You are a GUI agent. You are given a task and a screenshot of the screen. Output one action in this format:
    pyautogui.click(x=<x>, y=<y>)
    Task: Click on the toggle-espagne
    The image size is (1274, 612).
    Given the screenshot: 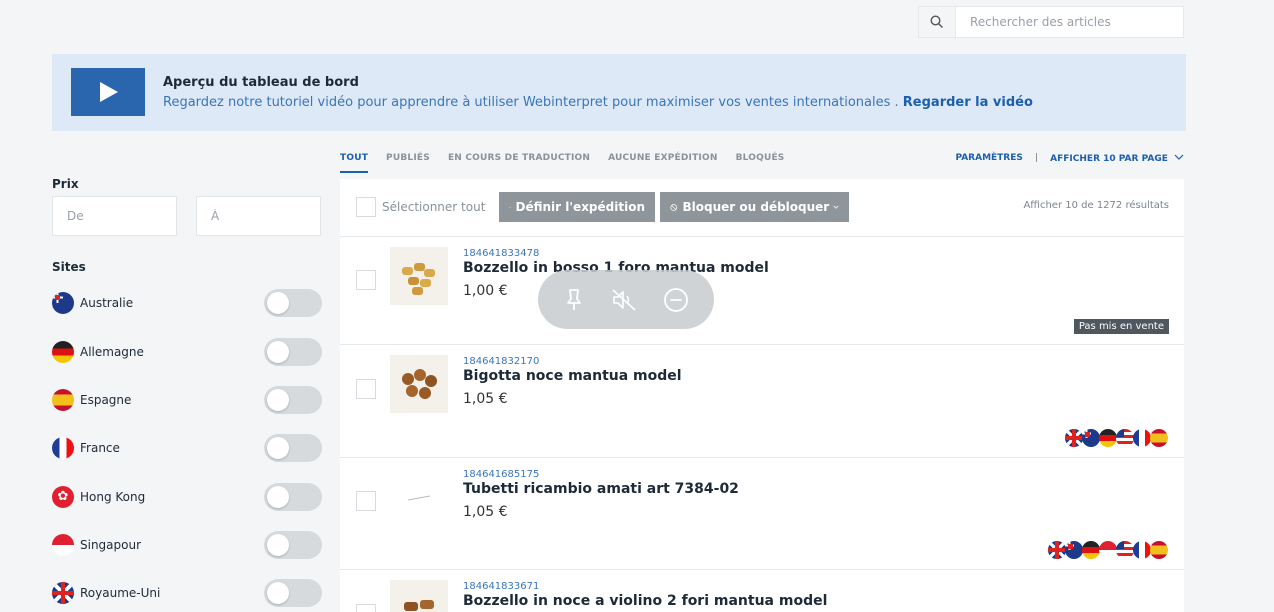 What is the action you would take?
    pyautogui.click(x=293, y=400)
    